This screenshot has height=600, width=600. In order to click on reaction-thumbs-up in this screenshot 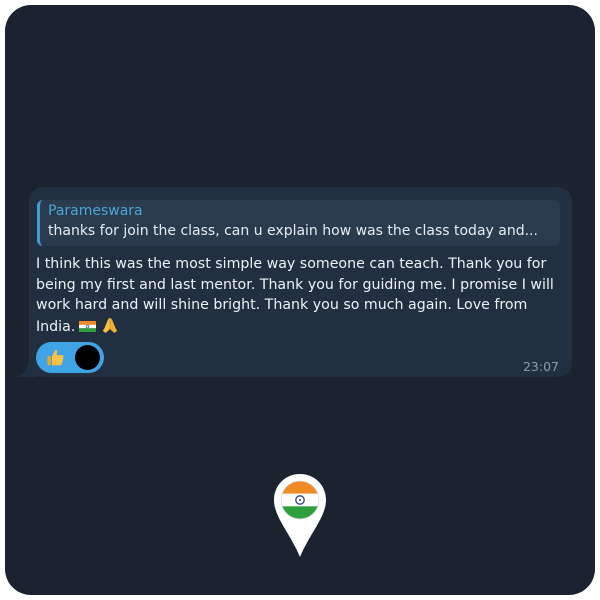, I will do `click(70, 357)`.